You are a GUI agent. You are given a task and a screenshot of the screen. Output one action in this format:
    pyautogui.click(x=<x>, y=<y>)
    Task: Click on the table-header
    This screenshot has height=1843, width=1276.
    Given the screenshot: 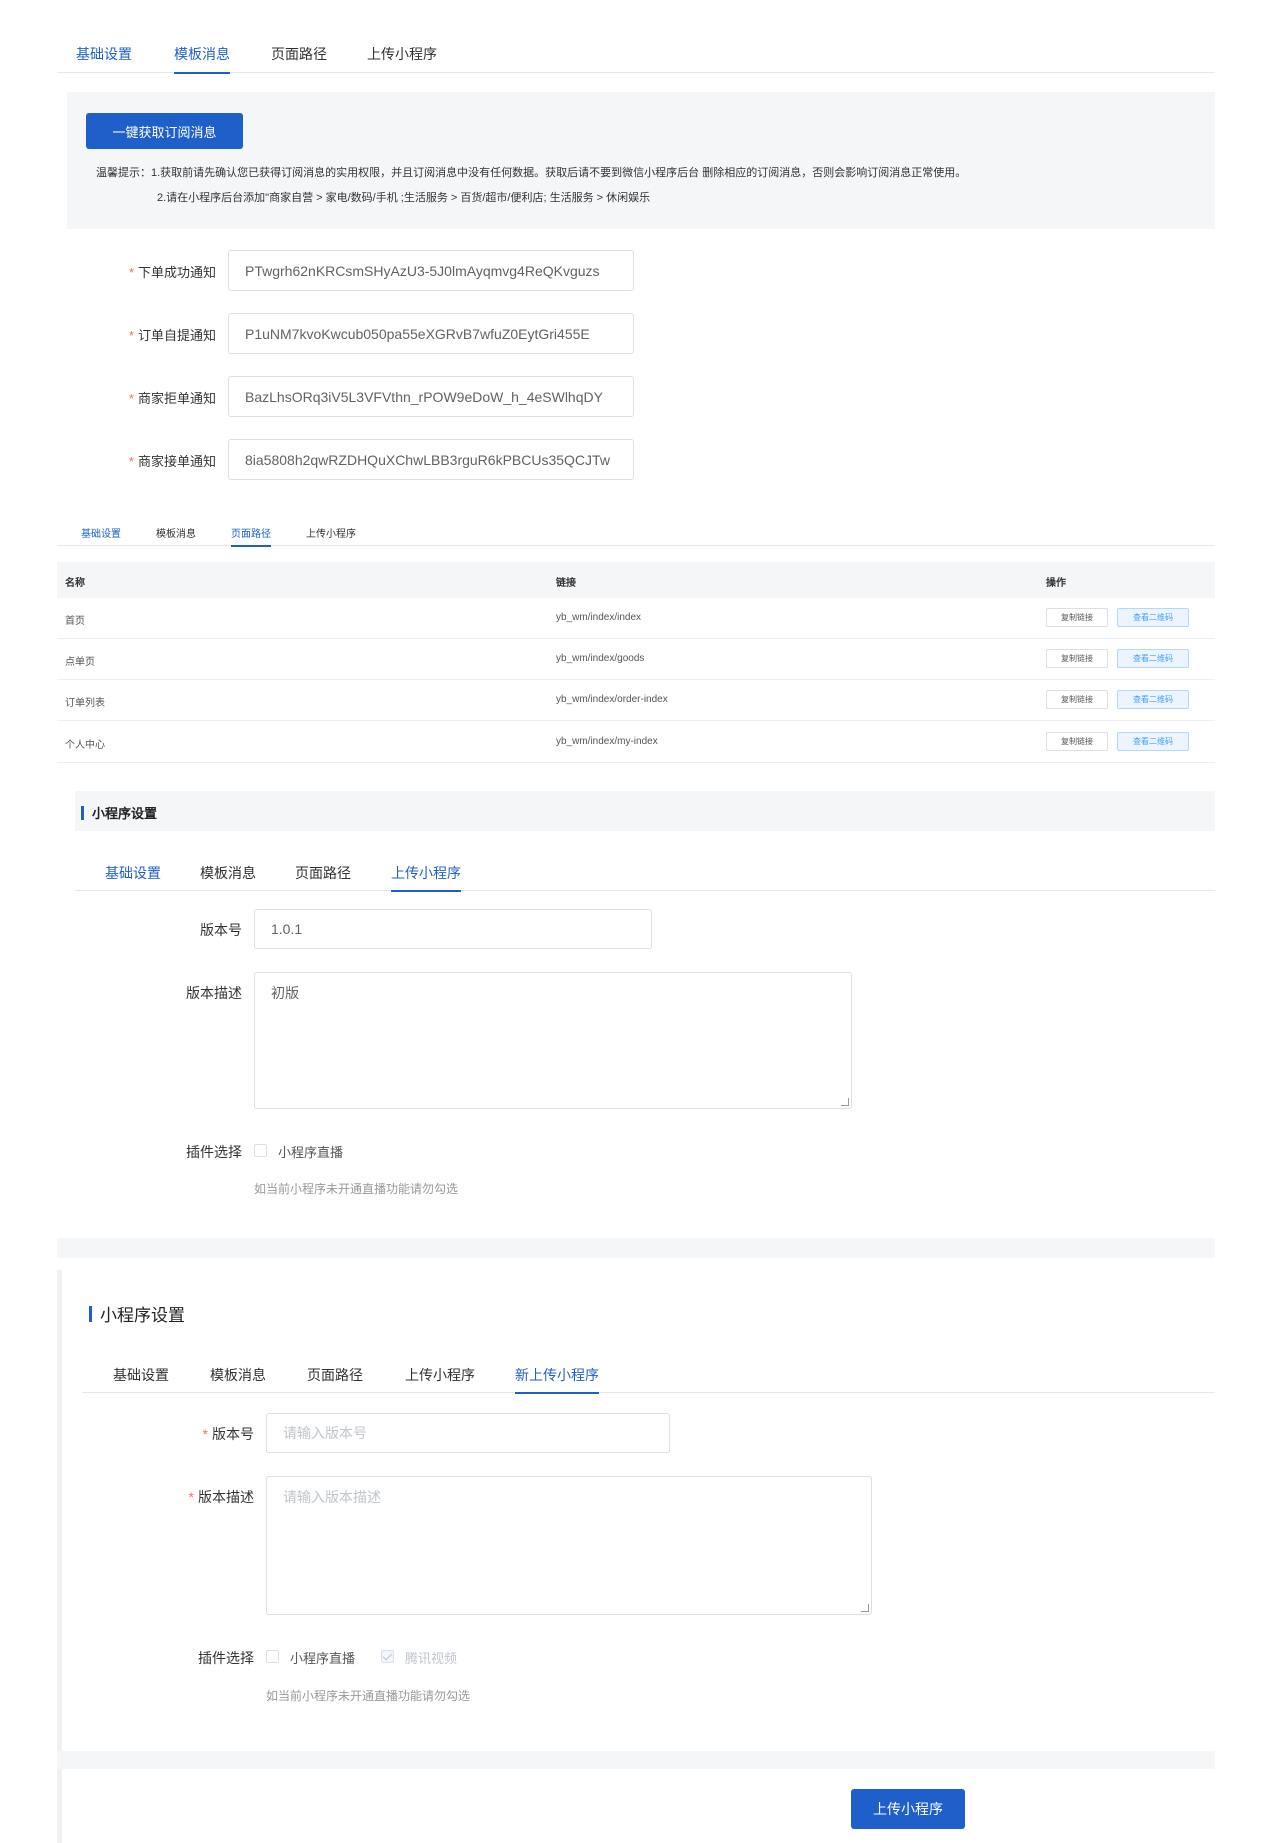 What is the action you would take?
    pyautogui.click(x=636, y=580)
    